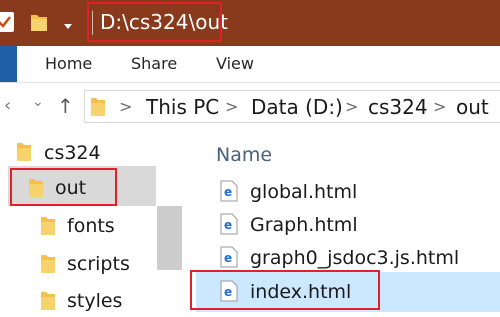  I want to click on file-name: global.html, so click(303, 192).